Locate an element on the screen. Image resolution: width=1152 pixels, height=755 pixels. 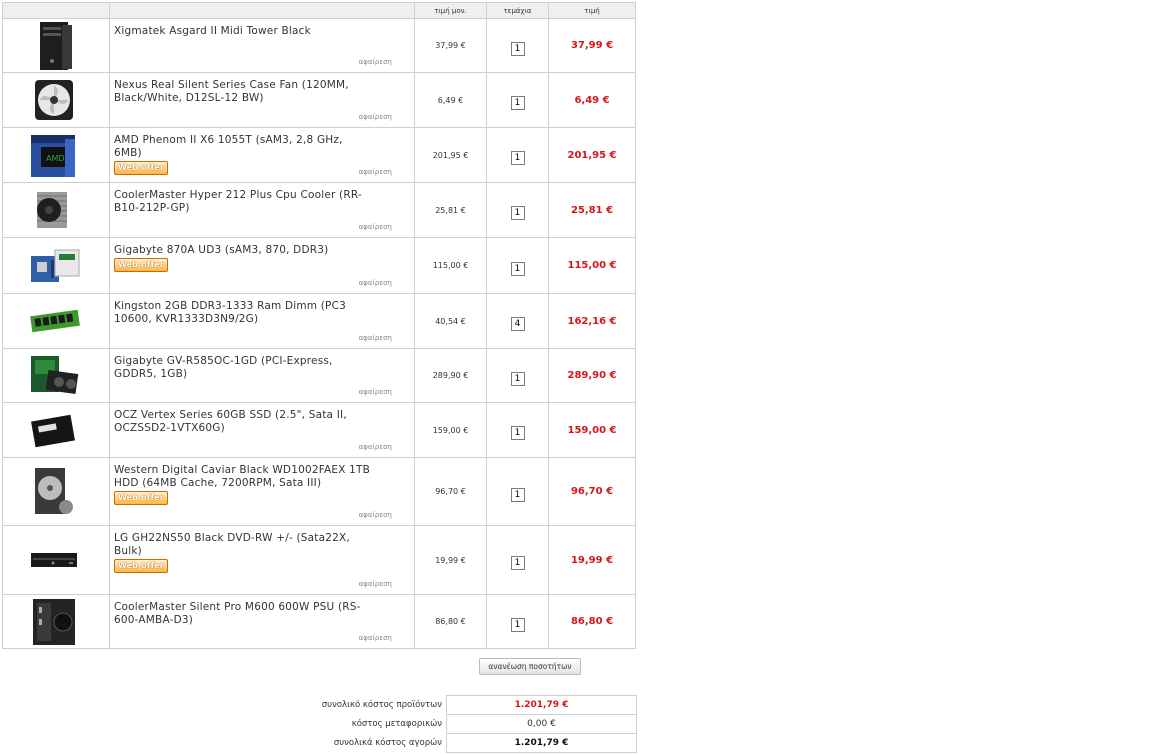
cart-header-row: τιμή μον. τεμάχια τιμή is located at coordinates (319, 10).